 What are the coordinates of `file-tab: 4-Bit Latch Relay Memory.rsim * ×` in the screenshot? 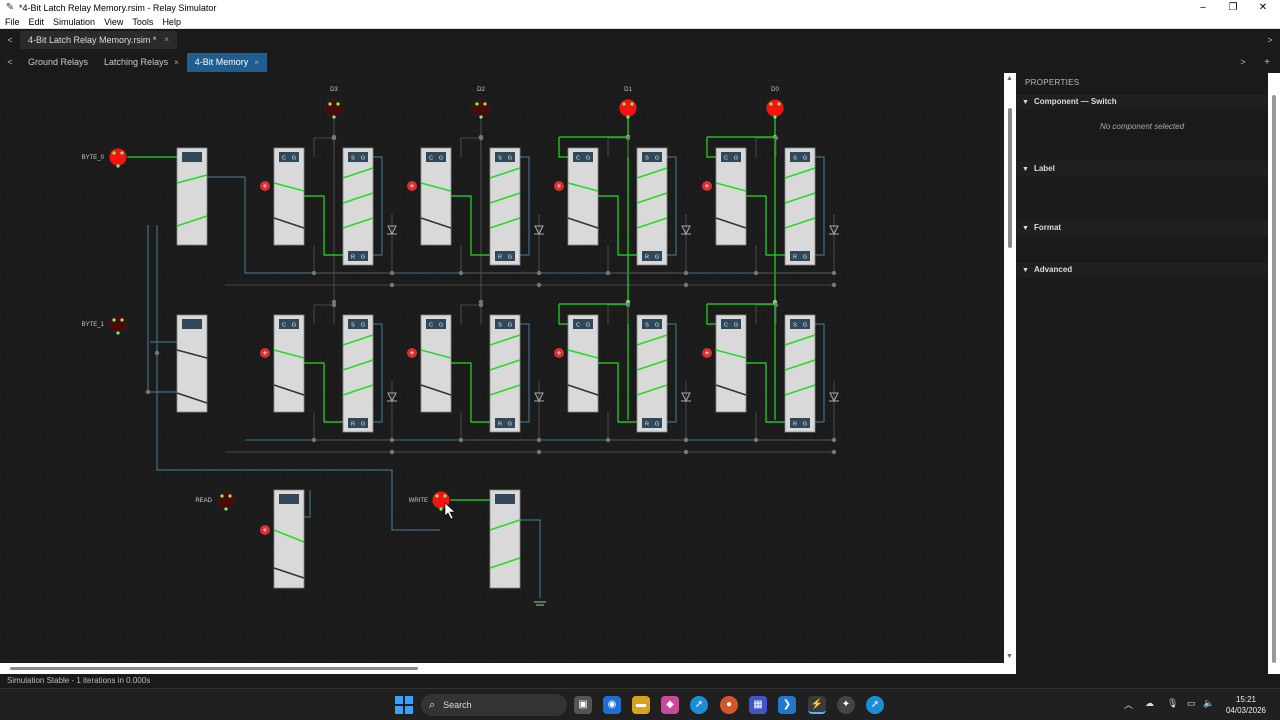 It's located at (99, 40).